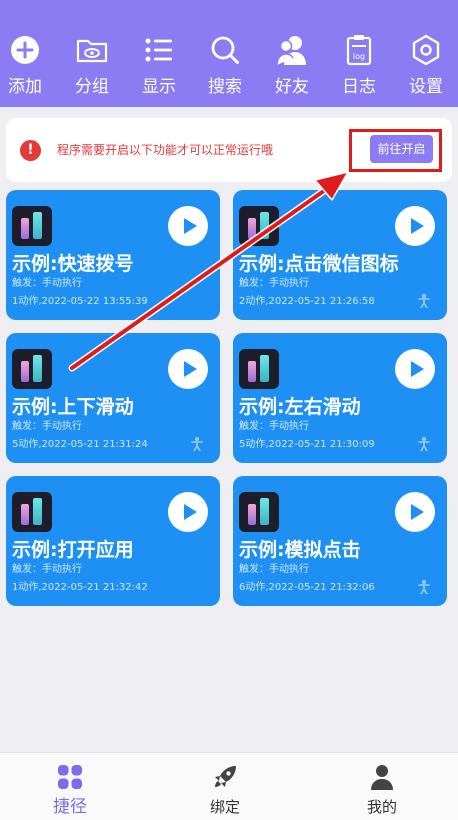 The image size is (458, 820). I want to click on svg-text: log, so click(359, 56).